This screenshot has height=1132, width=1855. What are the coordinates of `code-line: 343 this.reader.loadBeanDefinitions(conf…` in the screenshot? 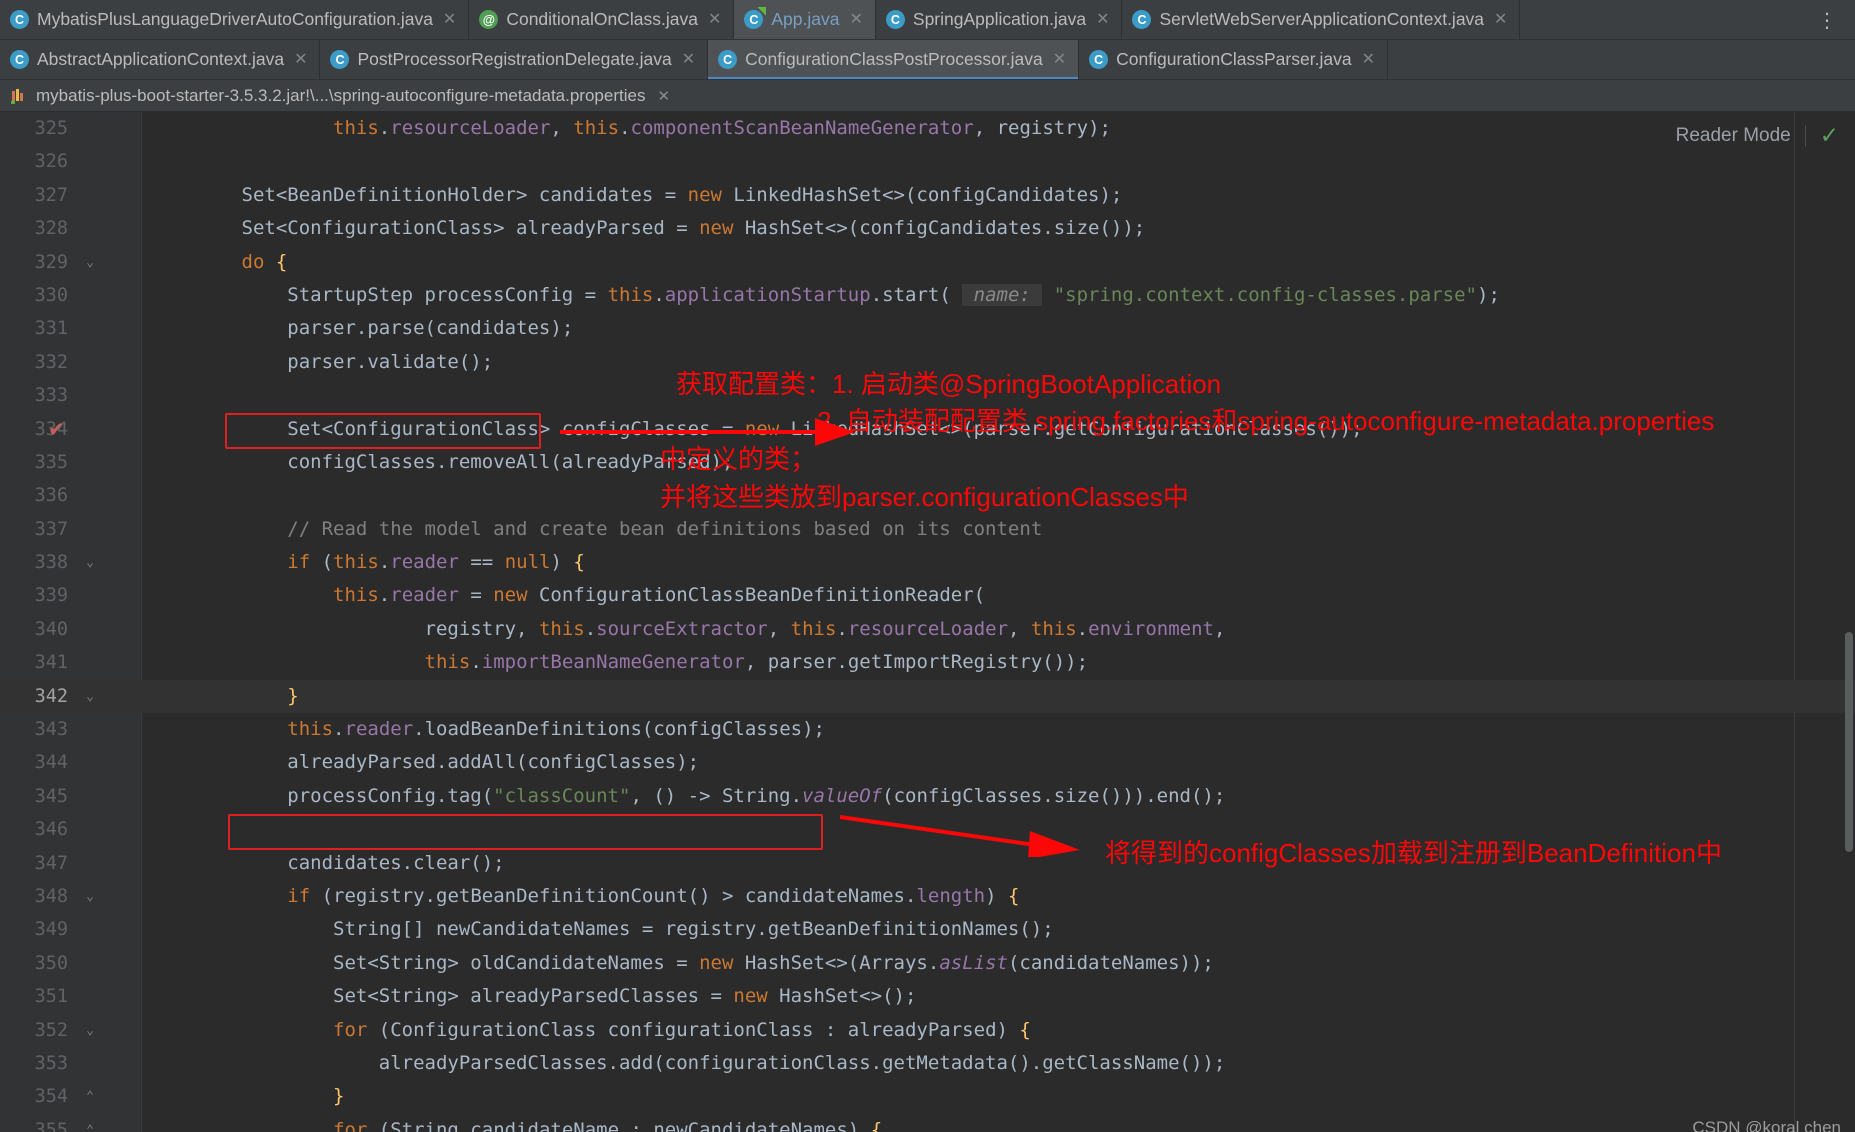 It's located at (927, 729).